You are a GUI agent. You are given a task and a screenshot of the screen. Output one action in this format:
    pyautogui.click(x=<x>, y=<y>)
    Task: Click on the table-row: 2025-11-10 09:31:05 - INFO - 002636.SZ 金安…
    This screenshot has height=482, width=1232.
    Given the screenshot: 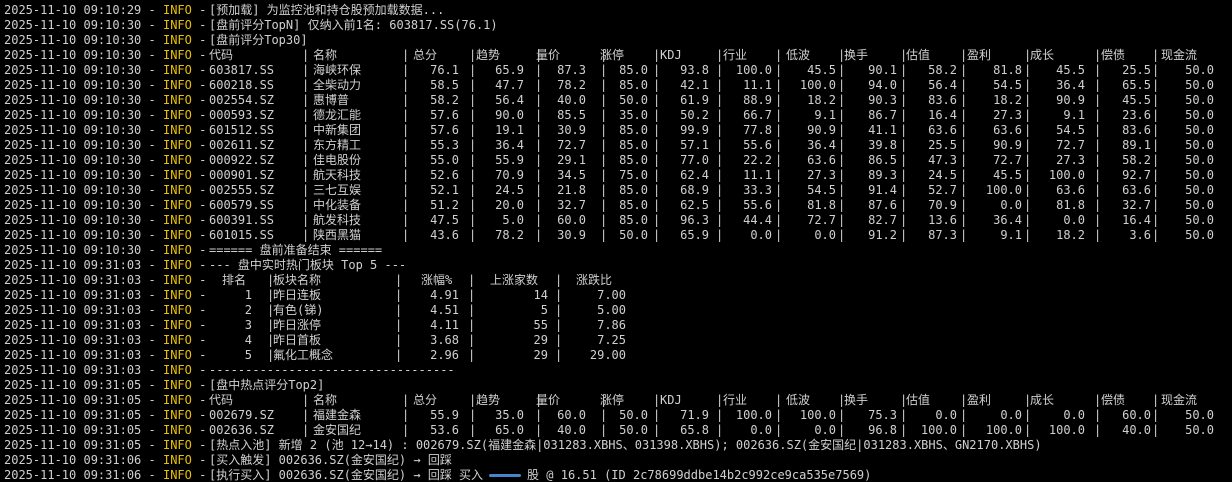 What is the action you would take?
    pyautogui.click(x=609, y=430)
    